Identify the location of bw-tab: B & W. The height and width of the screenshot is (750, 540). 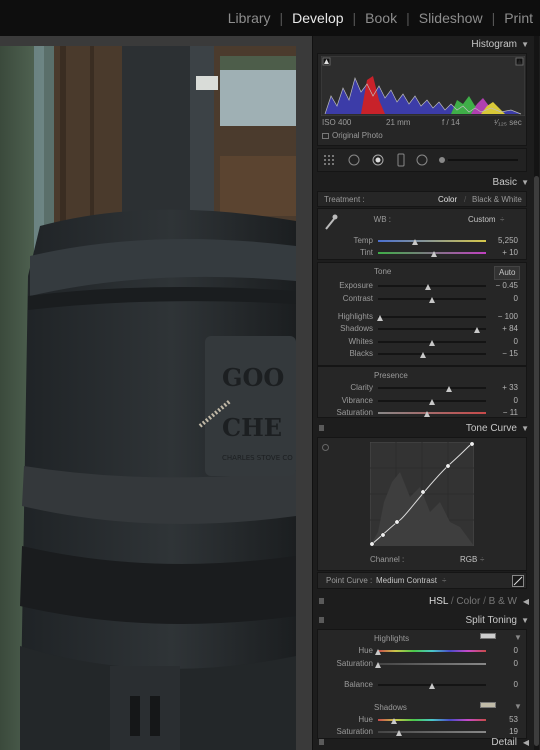
(503, 601).